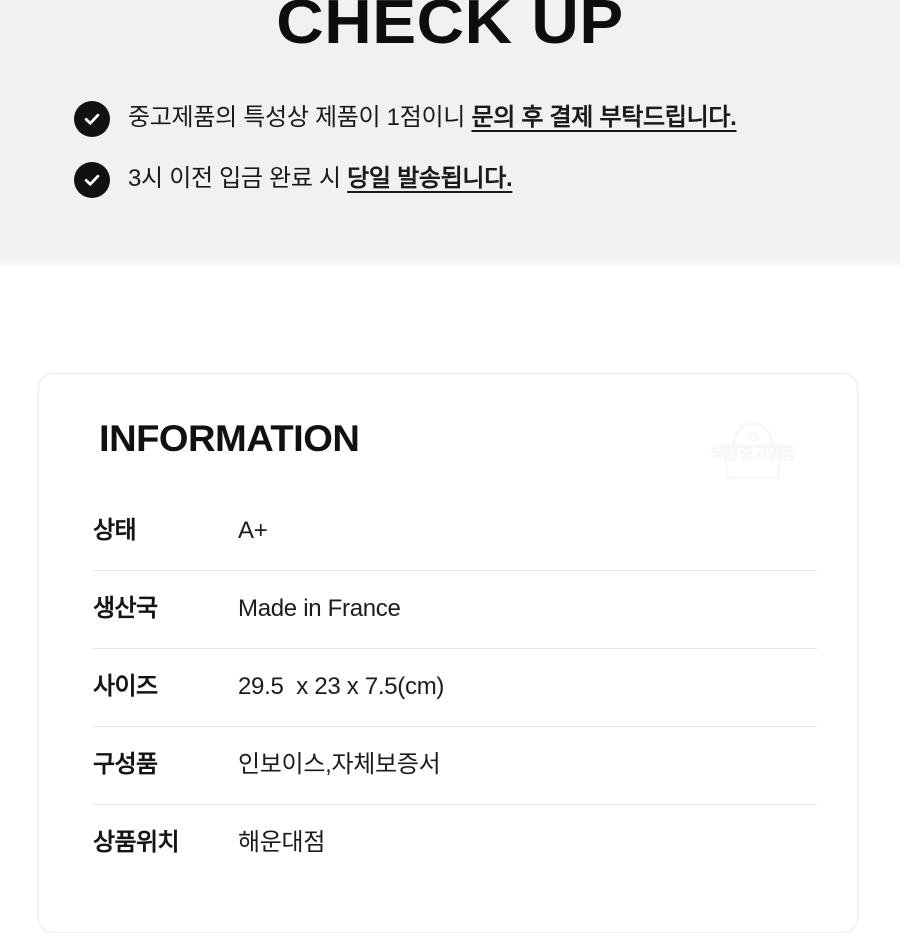 This screenshot has height=933, width=900. I want to click on checkup-item-text-plain: 3시 이전 입금 완료 시, so click(238, 178).